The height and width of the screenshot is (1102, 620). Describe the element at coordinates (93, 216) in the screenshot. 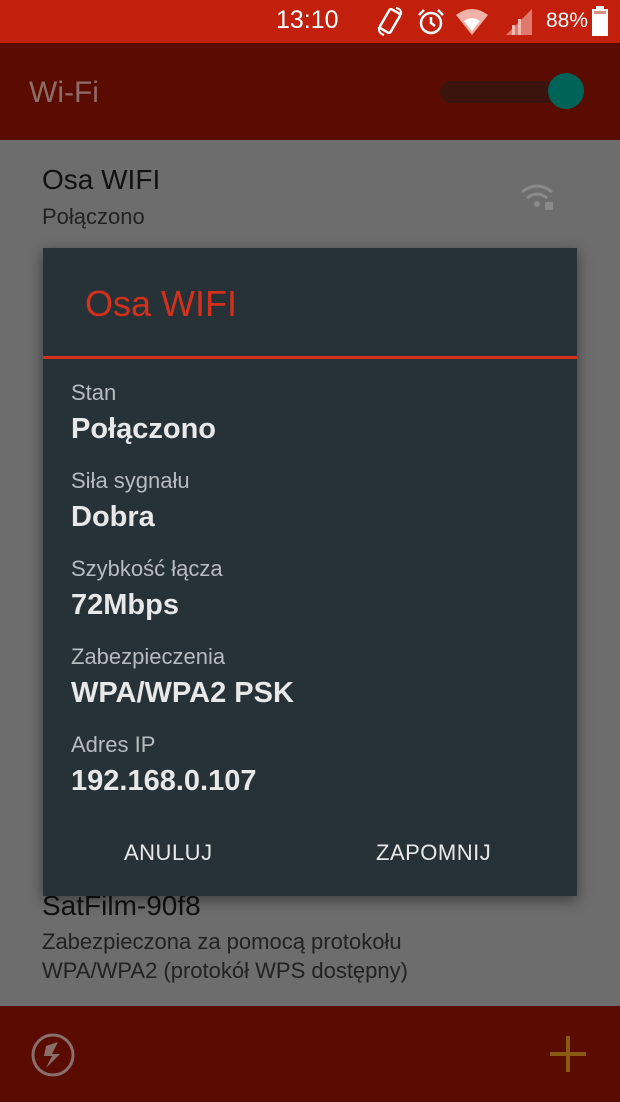

I see `network-status: Połączono` at that location.